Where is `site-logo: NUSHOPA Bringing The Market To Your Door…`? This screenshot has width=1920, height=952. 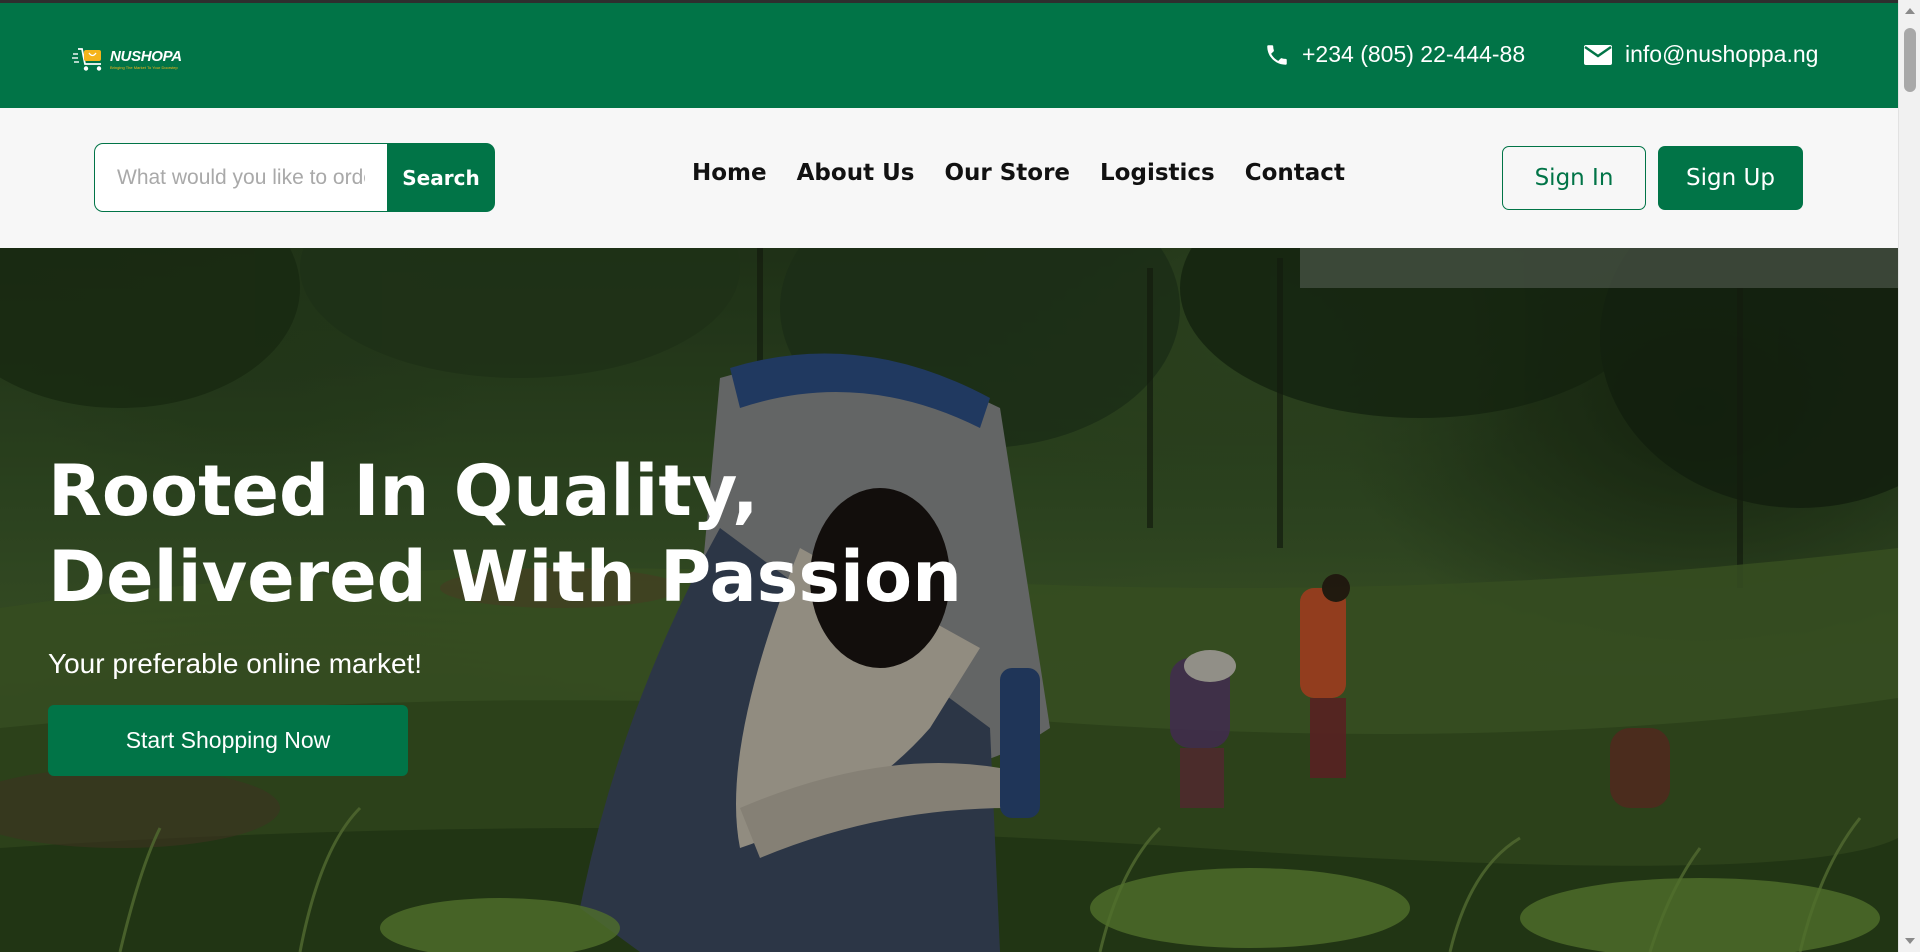
site-logo: NUSHOPA Bringing The Market To Your Door… is located at coordinates (127, 59).